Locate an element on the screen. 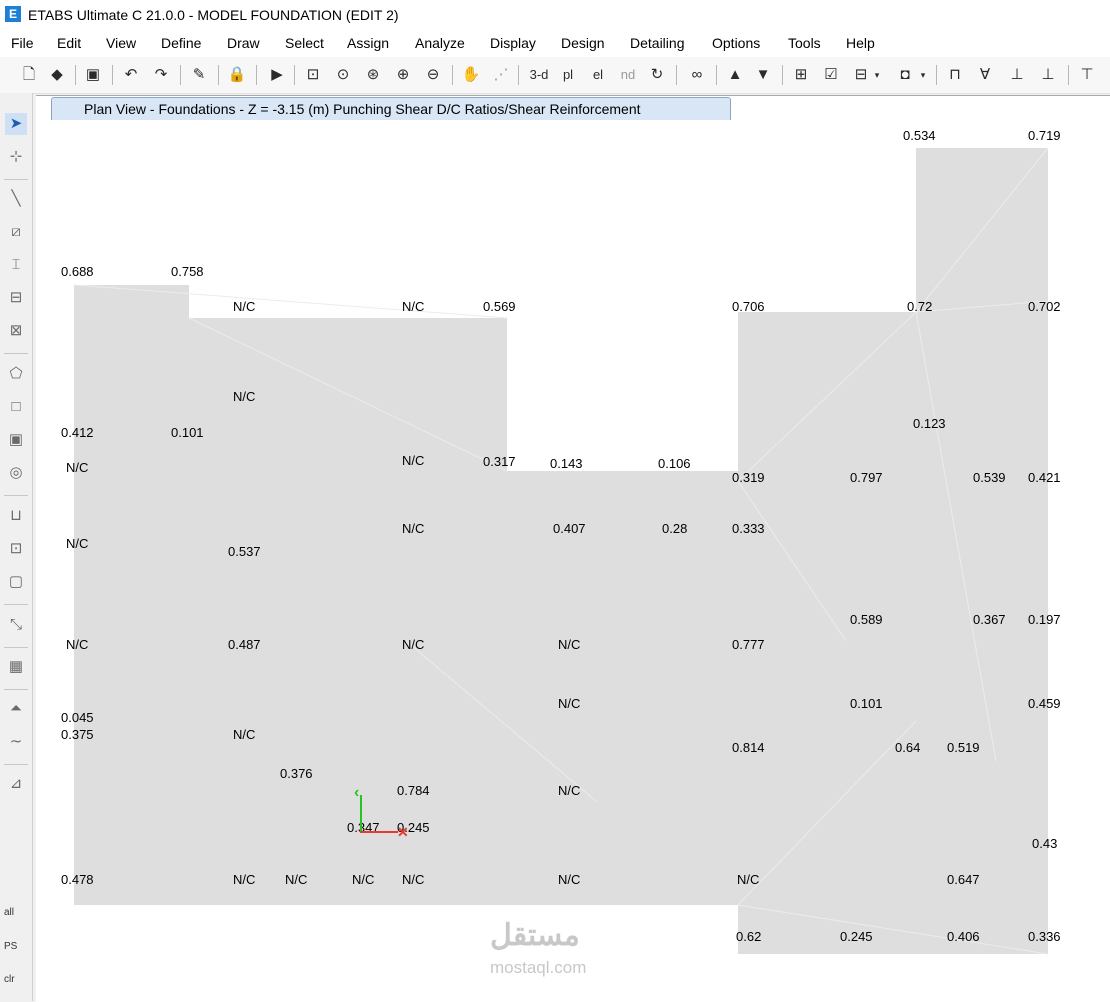 This screenshot has width=1110, height=1002. draw-line-icon: ╲ is located at coordinates (16, 199).